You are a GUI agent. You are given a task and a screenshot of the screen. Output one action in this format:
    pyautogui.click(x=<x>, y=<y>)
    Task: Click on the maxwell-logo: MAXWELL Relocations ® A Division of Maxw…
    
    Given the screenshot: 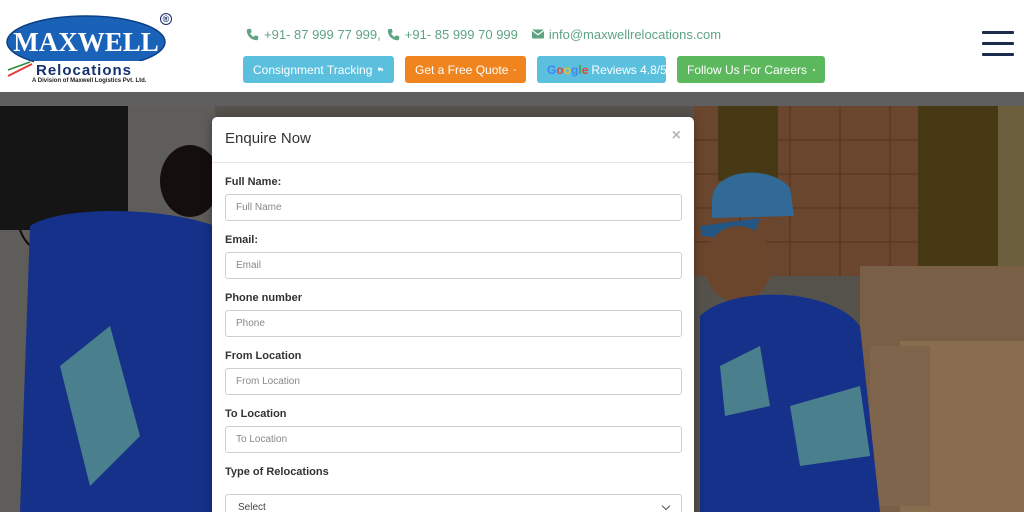 What is the action you would take?
    pyautogui.click(x=90, y=50)
    